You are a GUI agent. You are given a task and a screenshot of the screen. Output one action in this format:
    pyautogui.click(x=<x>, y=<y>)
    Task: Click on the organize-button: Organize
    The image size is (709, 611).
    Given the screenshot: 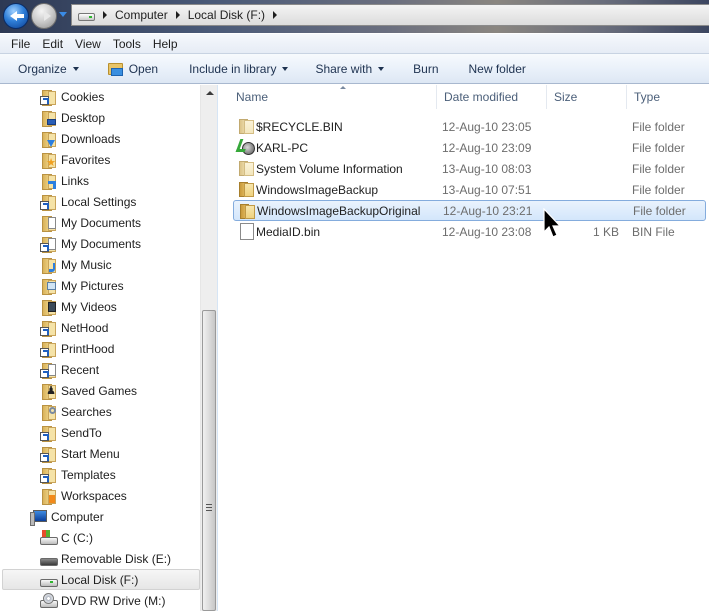 What is the action you would take?
    pyautogui.click(x=48, y=69)
    